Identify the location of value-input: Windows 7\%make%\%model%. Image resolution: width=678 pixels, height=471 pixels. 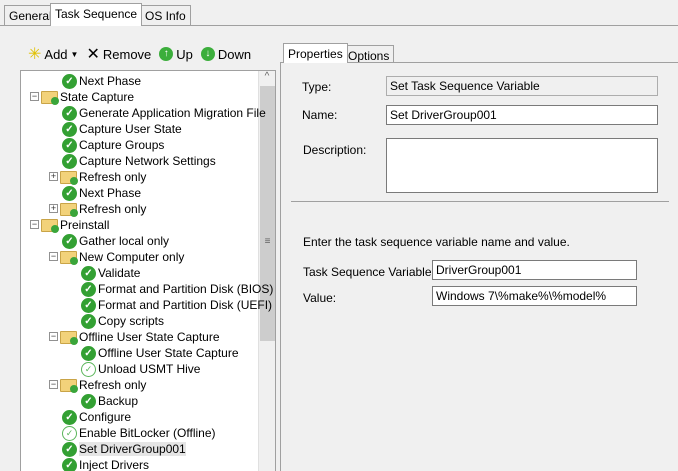
(534, 296).